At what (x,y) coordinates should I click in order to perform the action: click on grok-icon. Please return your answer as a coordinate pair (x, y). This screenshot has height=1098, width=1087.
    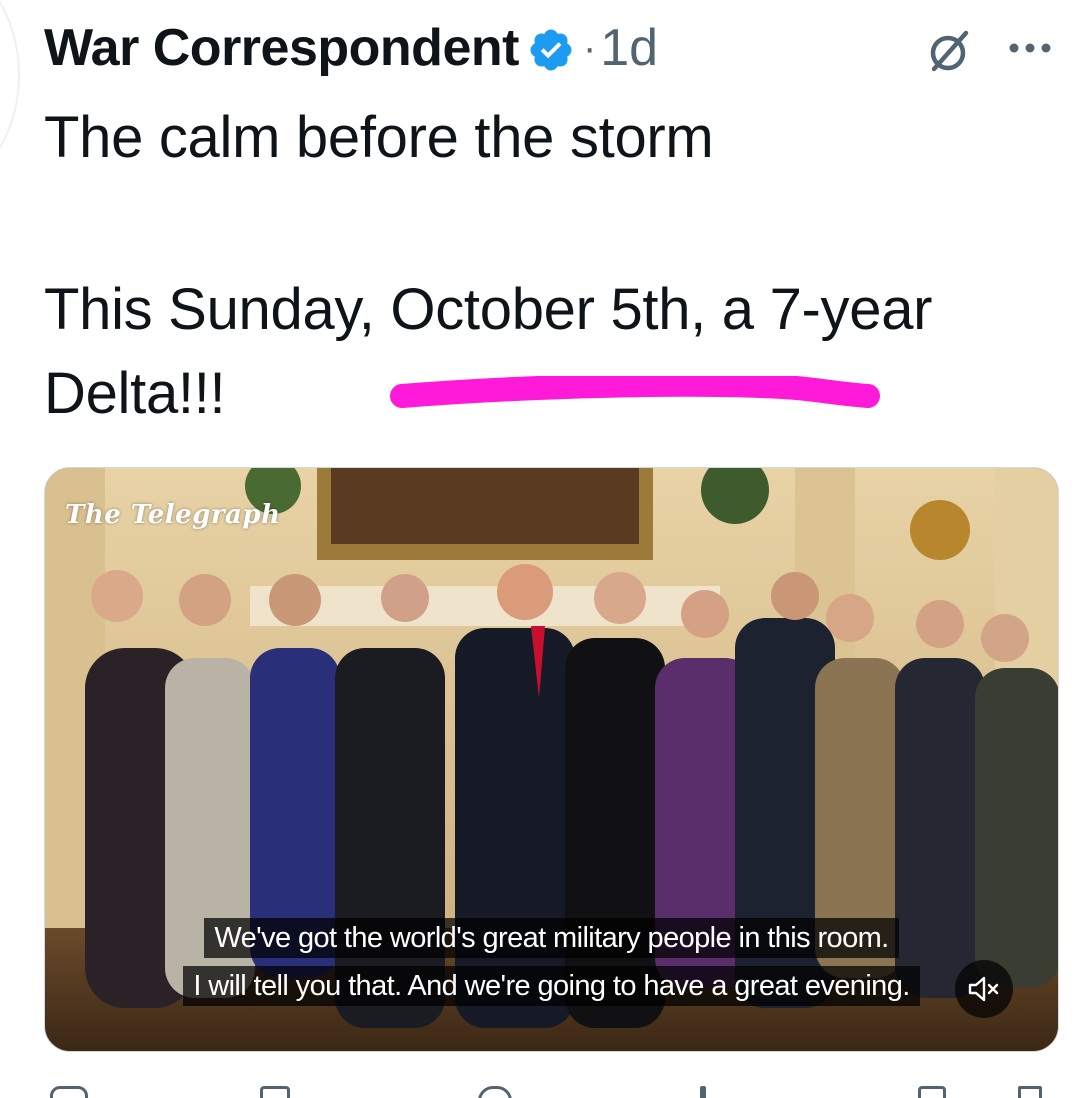
    Looking at the image, I should click on (950, 51).